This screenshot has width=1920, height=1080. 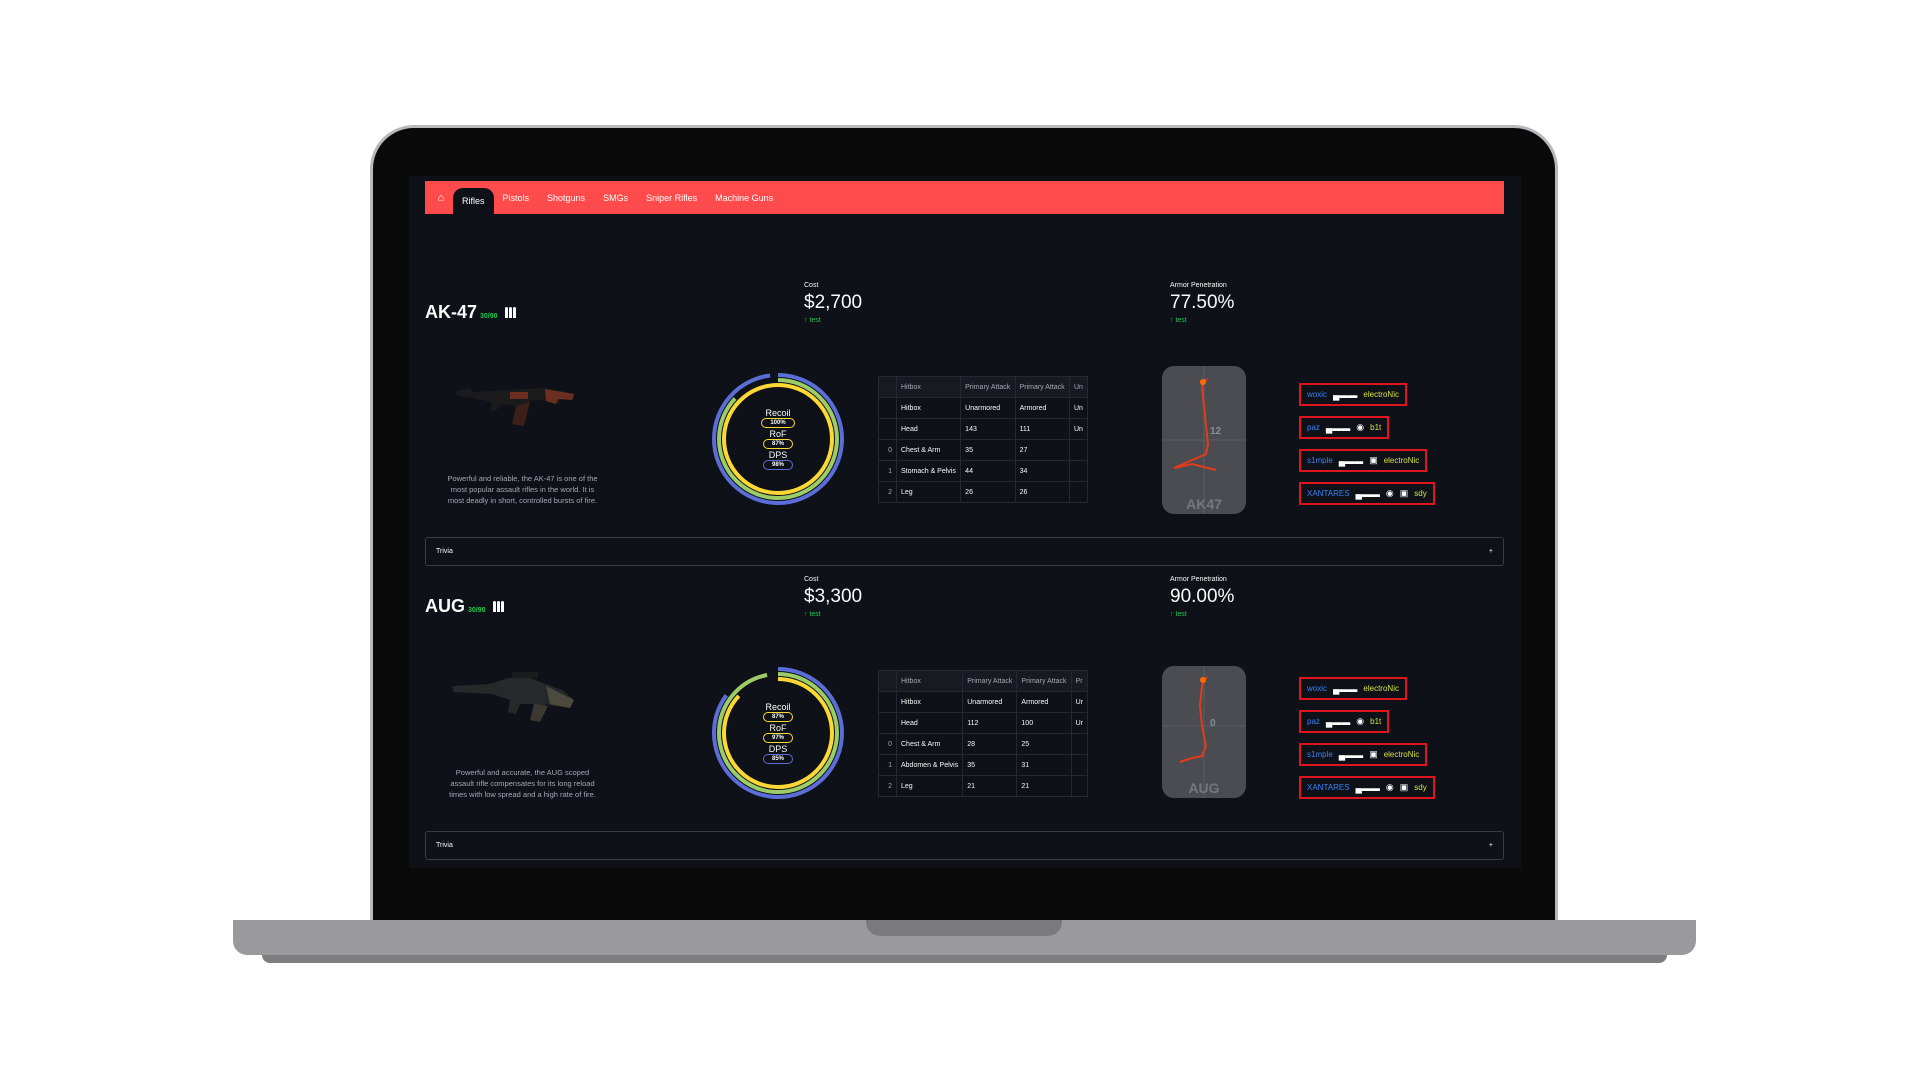 What do you see at coordinates (1181, 614) in the screenshot?
I see `armor-delta-text: test` at bounding box center [1181, 614].